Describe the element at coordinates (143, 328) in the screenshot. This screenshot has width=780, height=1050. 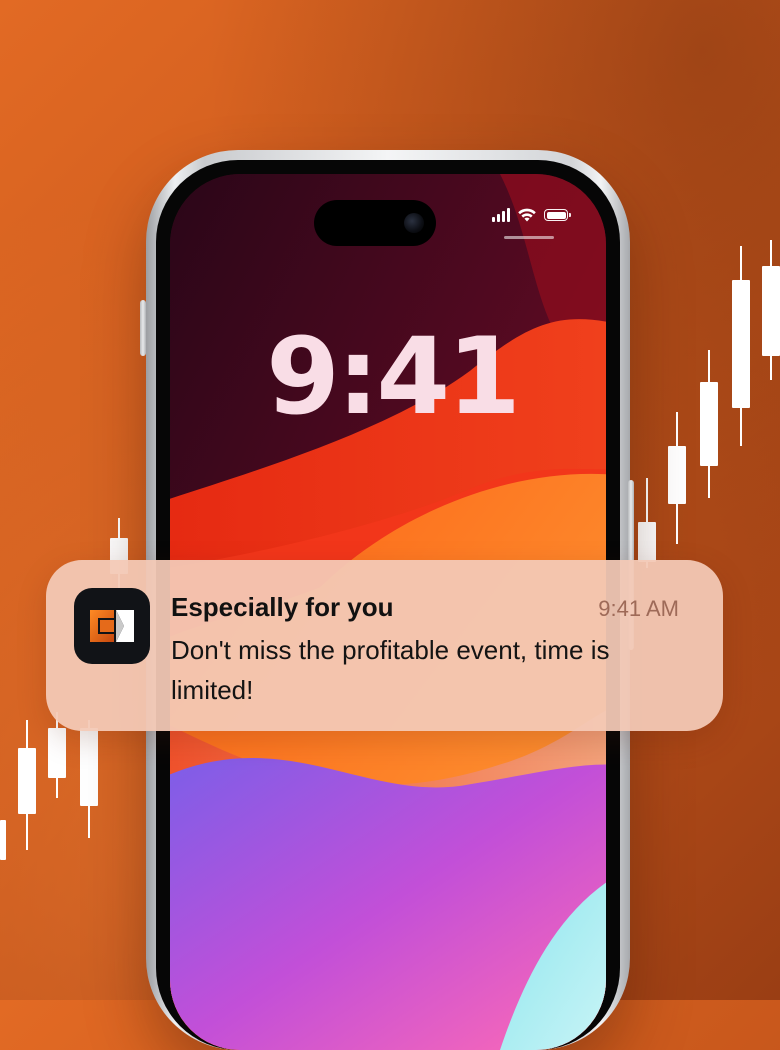
I see `phone-side-button` at that location.